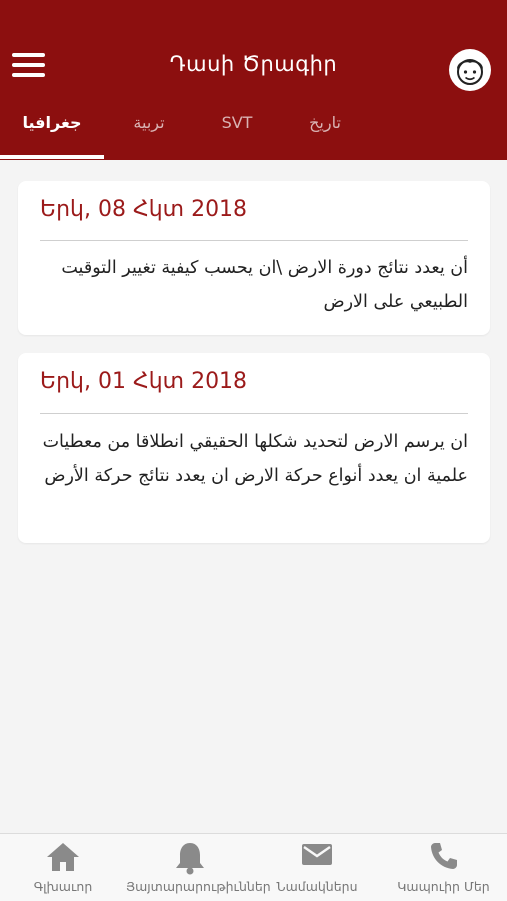  What do you see at coordinates (144, 209) in the screenshot?
I see `card-date: Երկ, 08 Հկտ 2018` at bounding box center [144, 209].